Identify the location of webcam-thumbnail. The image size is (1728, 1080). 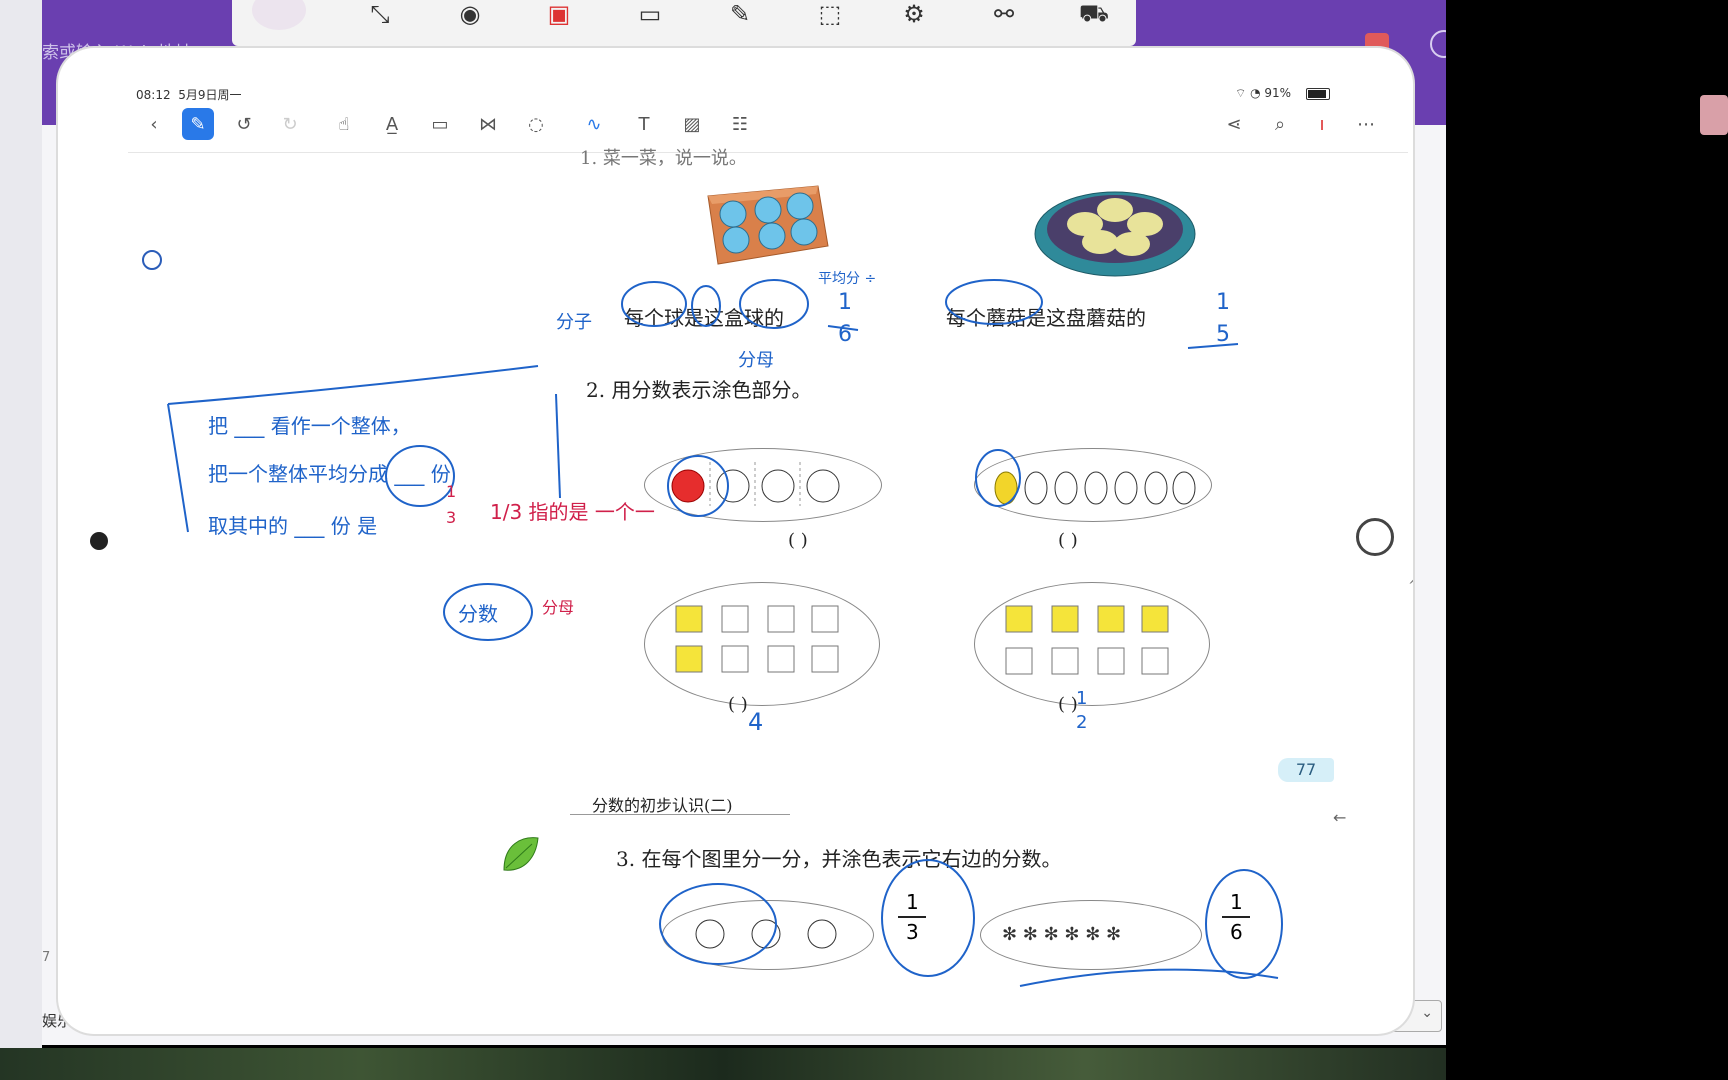
(1714, 115).